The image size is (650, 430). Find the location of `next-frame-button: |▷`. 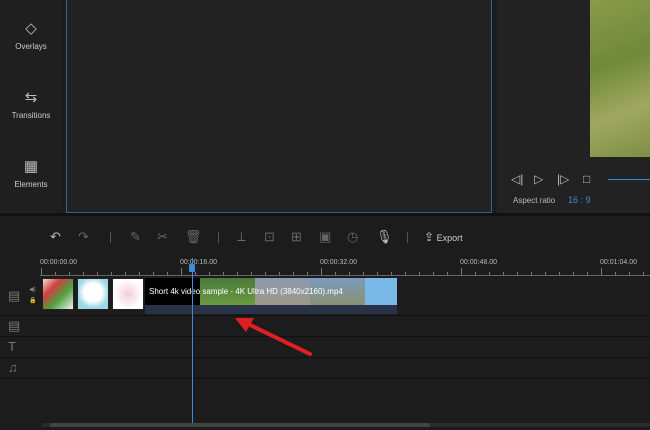

next-frame-button: |▷ is located at coordinates (563, 179).